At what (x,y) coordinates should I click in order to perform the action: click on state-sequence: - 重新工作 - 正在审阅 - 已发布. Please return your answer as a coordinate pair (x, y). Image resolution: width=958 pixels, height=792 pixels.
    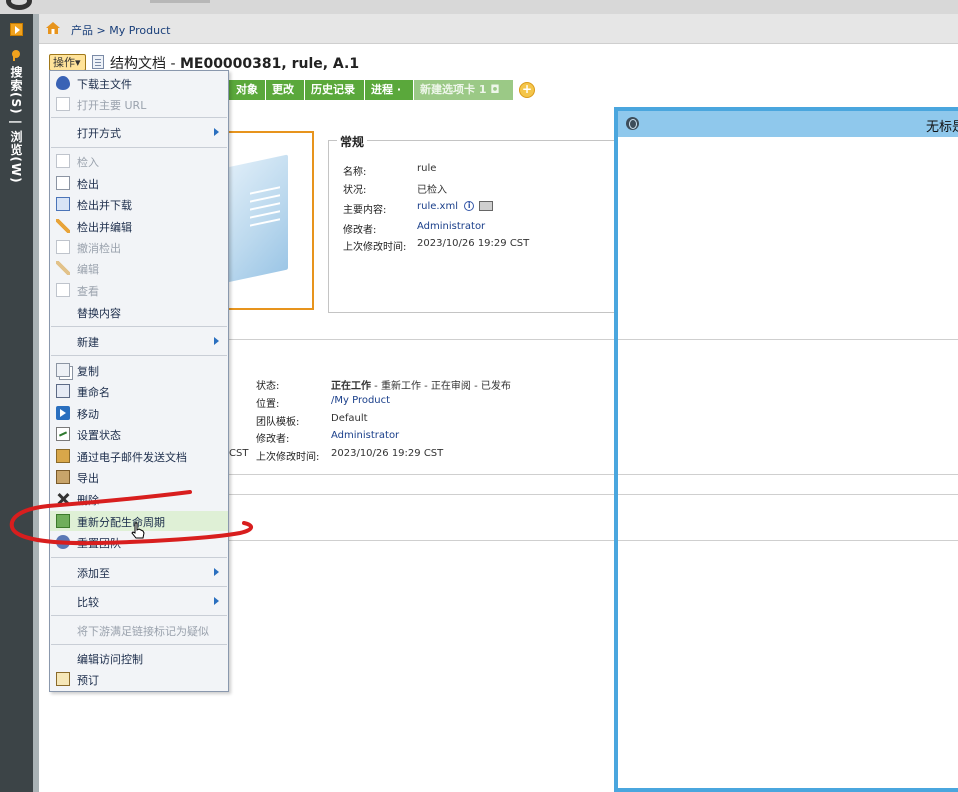
    Looking at the image, I should click on (441, 386).